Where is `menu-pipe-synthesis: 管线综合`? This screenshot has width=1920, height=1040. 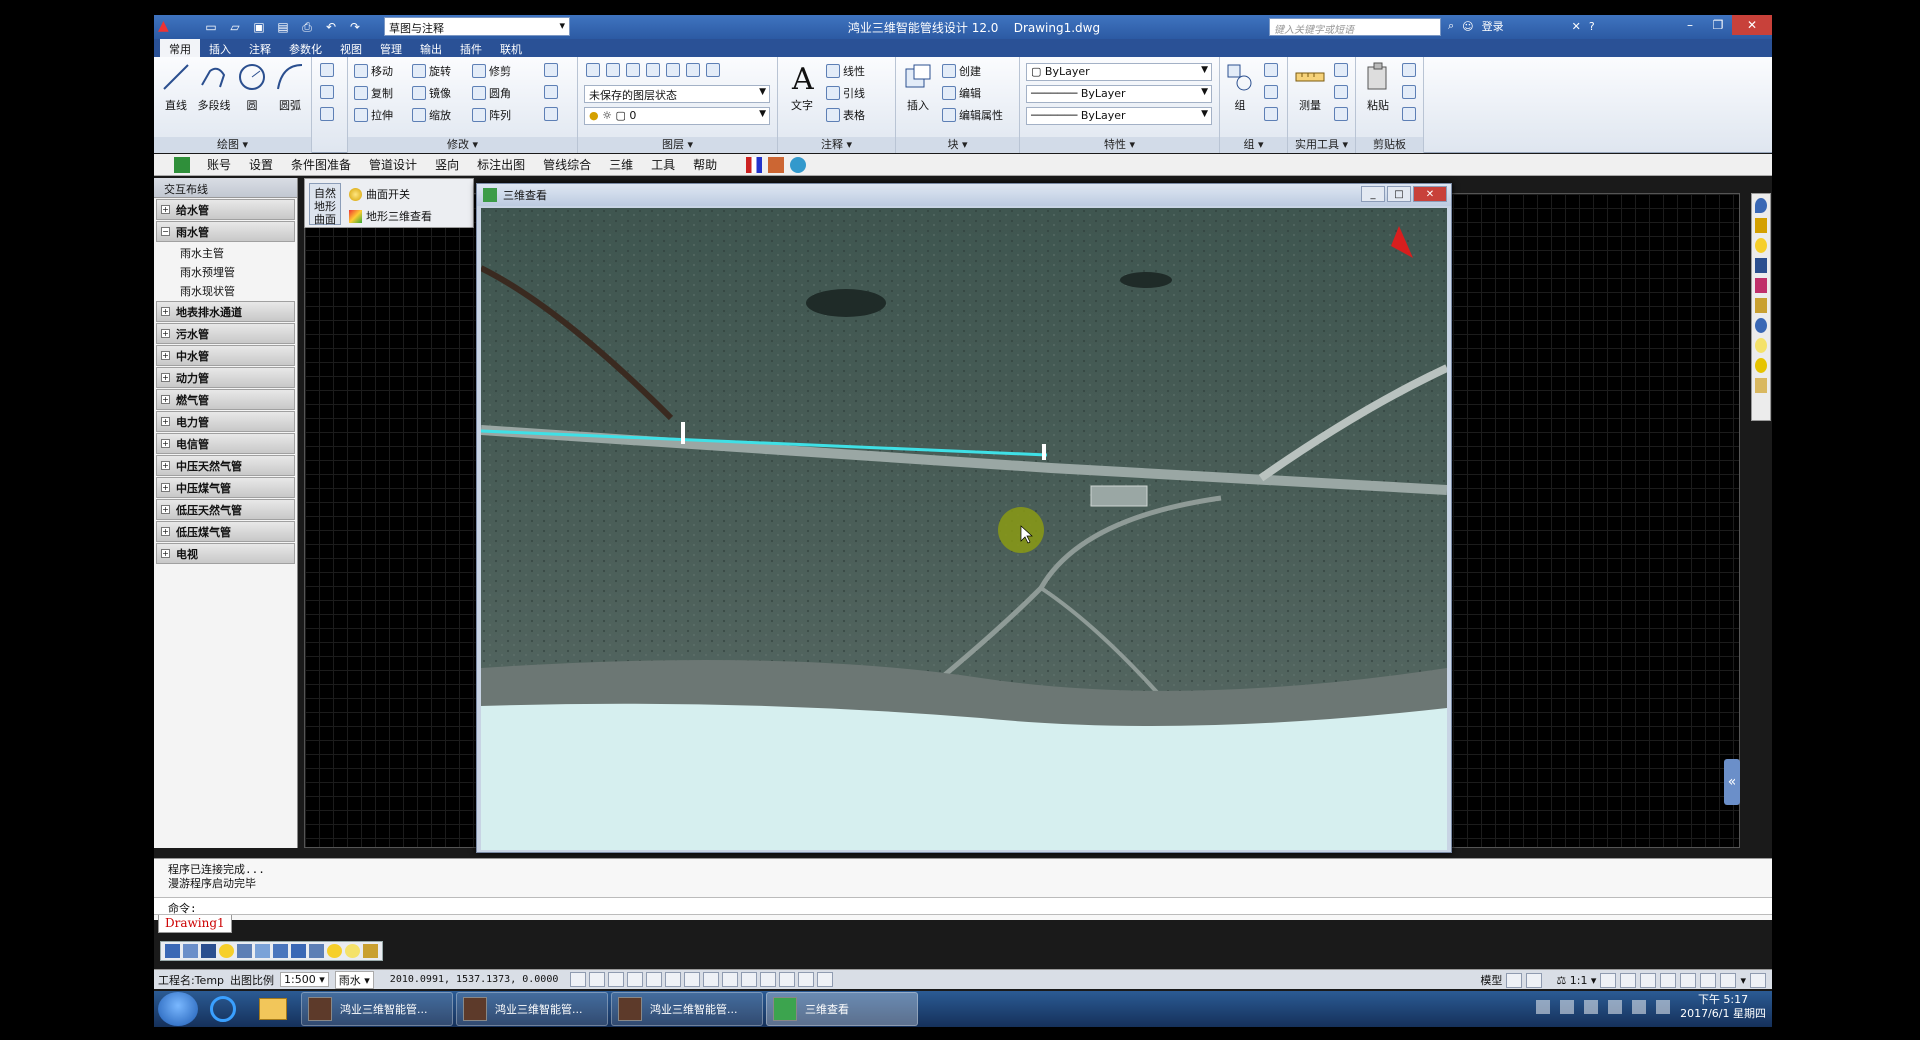 menu-pipe-synthesis: 管线综合 is located at coordinates (567, 164).